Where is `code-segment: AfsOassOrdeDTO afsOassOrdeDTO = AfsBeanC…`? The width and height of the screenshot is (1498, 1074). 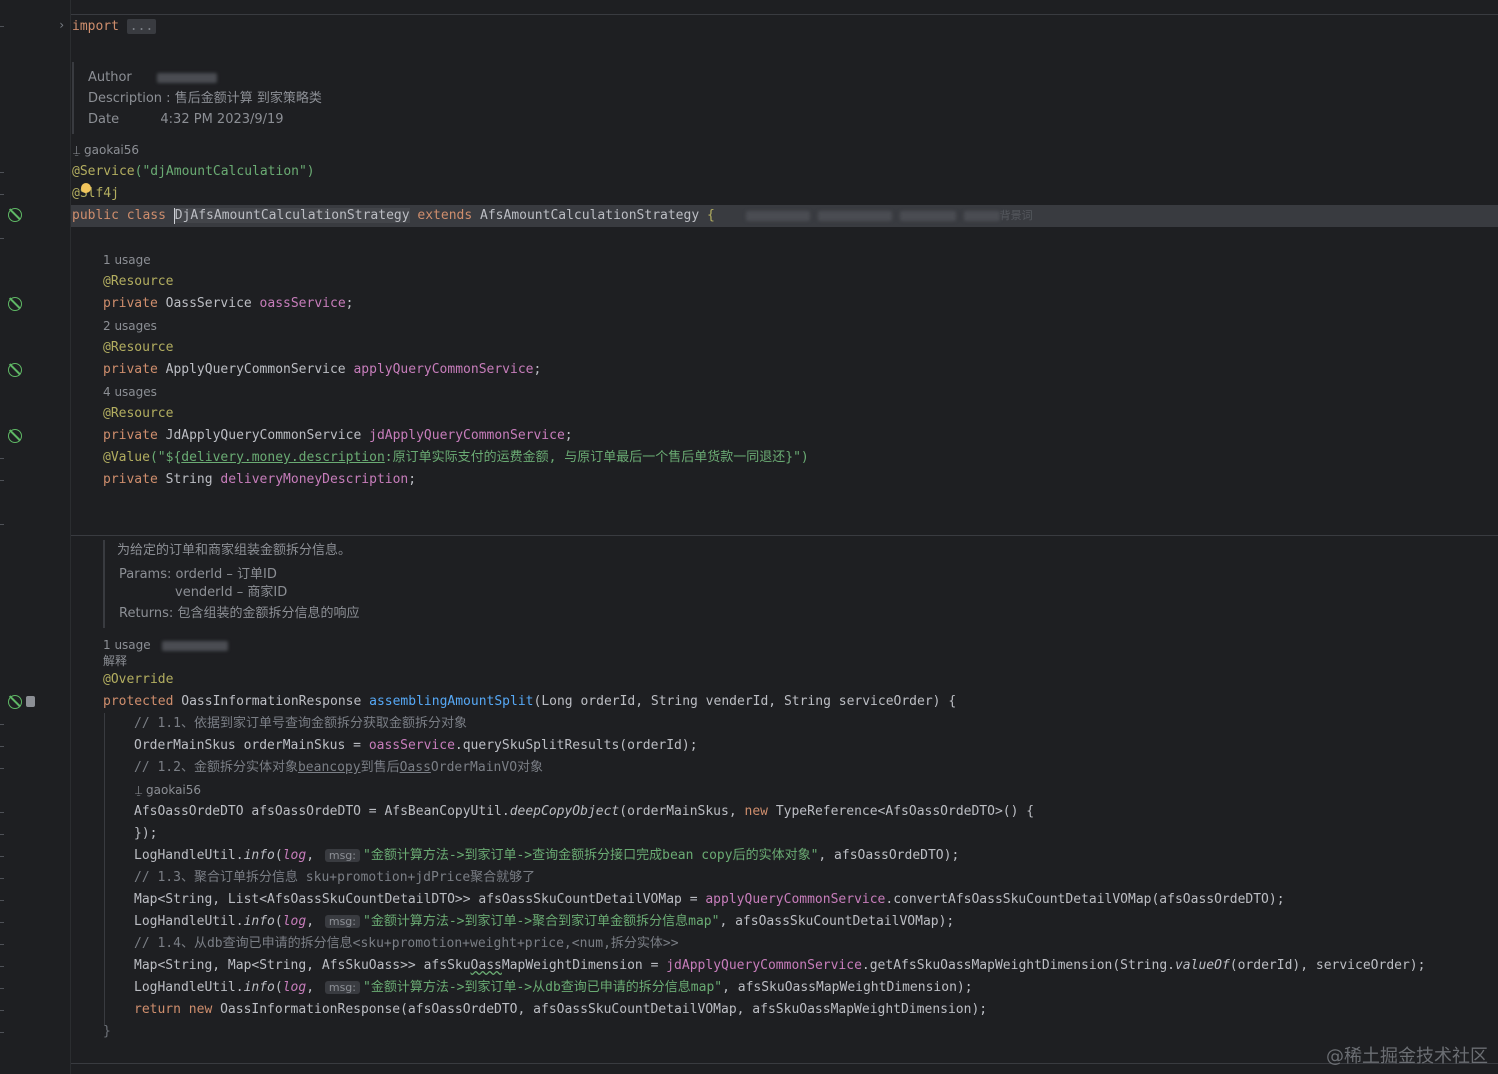 code-segment: AfsOassOrdeDTO afsOassOrdeDTO = AfsBeanC… is located at coordinates (322, 811).